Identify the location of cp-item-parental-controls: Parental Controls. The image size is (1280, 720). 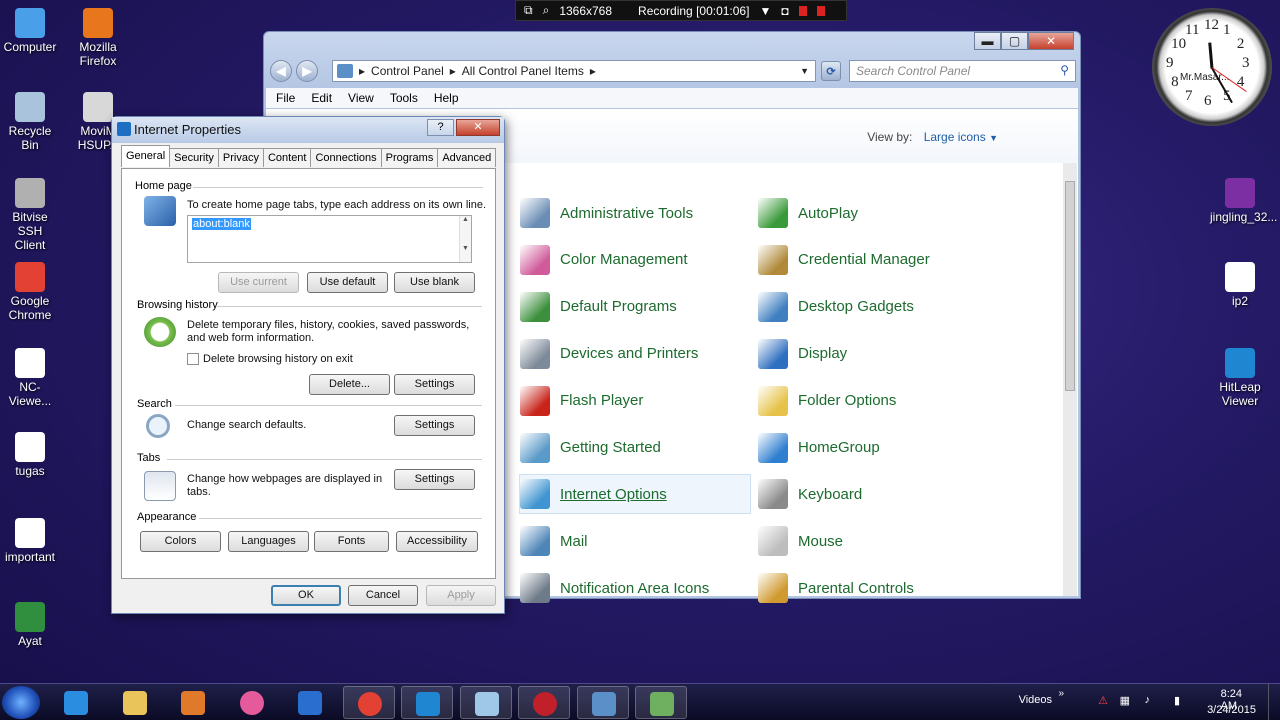
(836, 588).